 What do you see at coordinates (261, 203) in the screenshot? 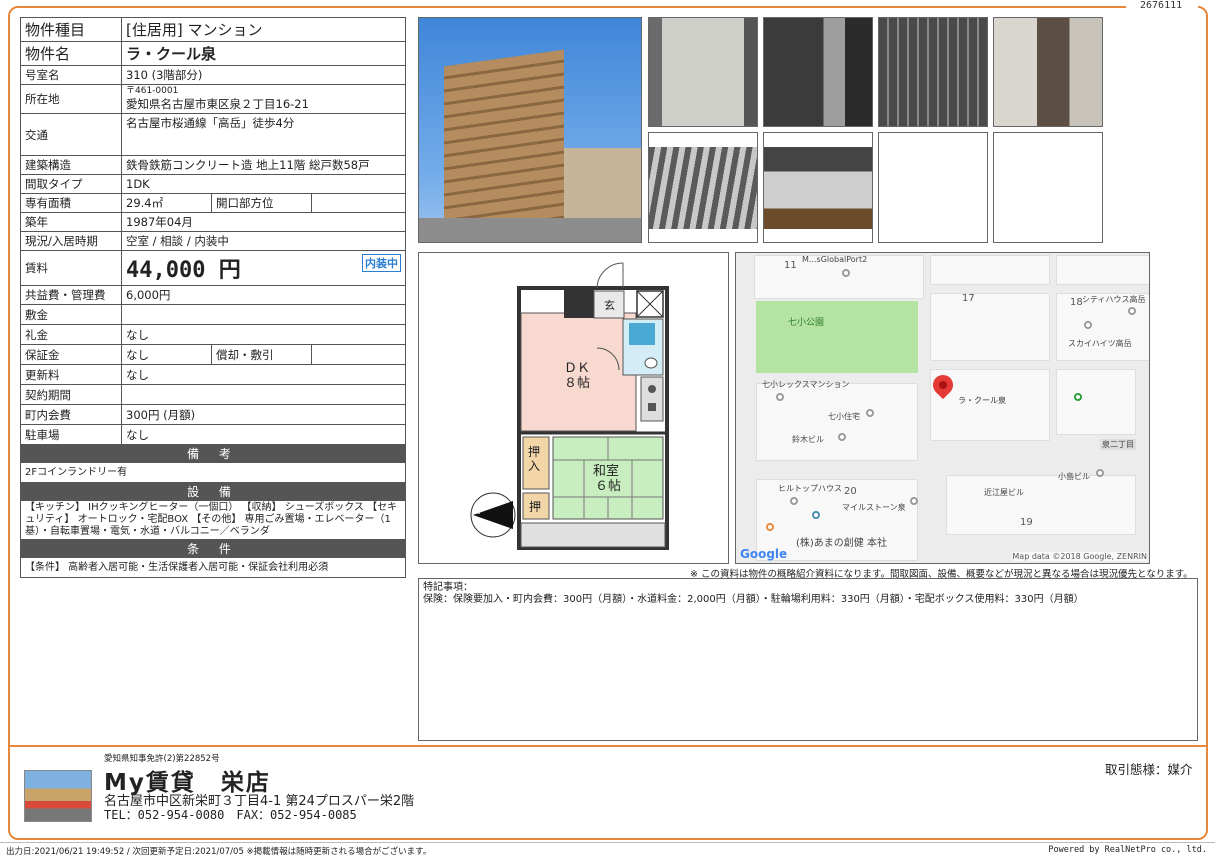
I see `direction-label: 開口部方位` at bounding box center [261, 203].